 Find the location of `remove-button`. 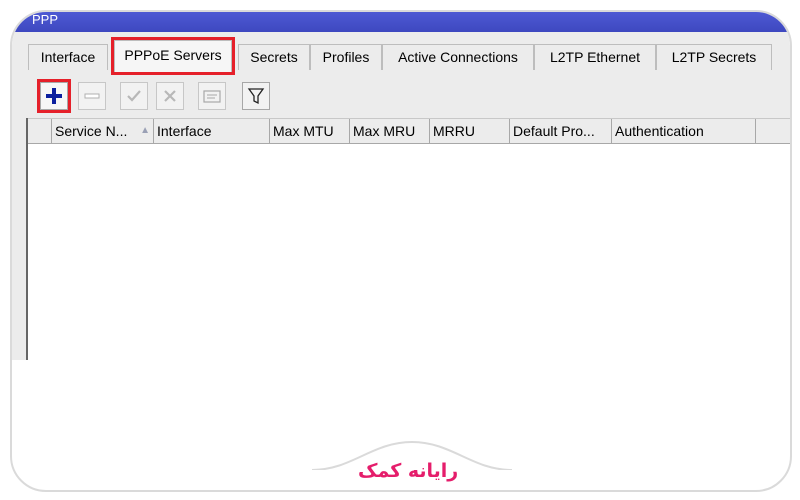

remove-button is located at coordinates (92, 96).